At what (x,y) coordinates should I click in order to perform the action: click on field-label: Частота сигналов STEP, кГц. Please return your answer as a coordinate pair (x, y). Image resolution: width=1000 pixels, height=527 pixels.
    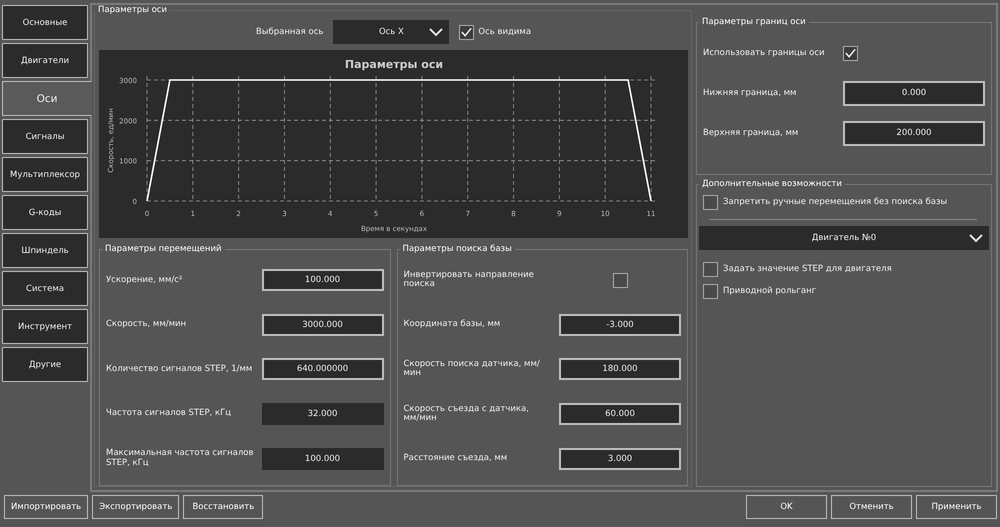
    Looking at the image, I should click on (169, 414).